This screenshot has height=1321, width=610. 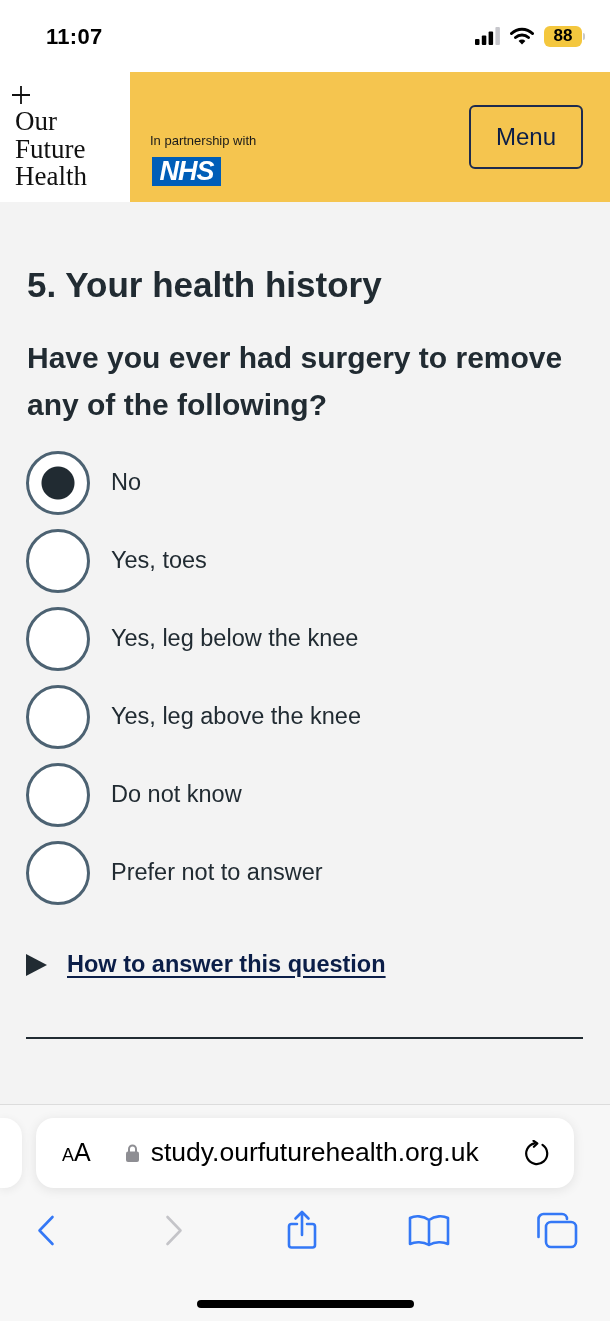 What do you see at coordinates (132, 1153) in the screenshot?
I see `lock-icon` at bounding box center [132, 1153].